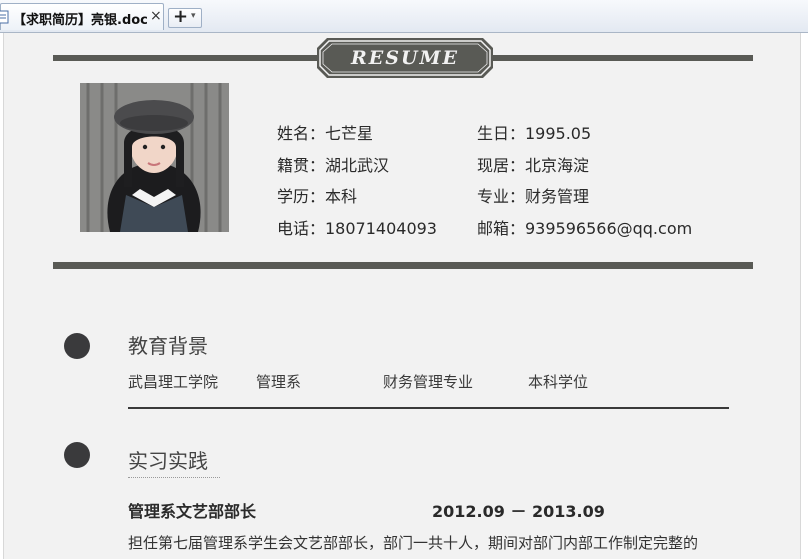 Image resolution: width=808 pixels, height=559 pixels. What do you see at coordinates (4, 17) in the screenshot?
I see `document-icon` at bounding box center [4, 17].